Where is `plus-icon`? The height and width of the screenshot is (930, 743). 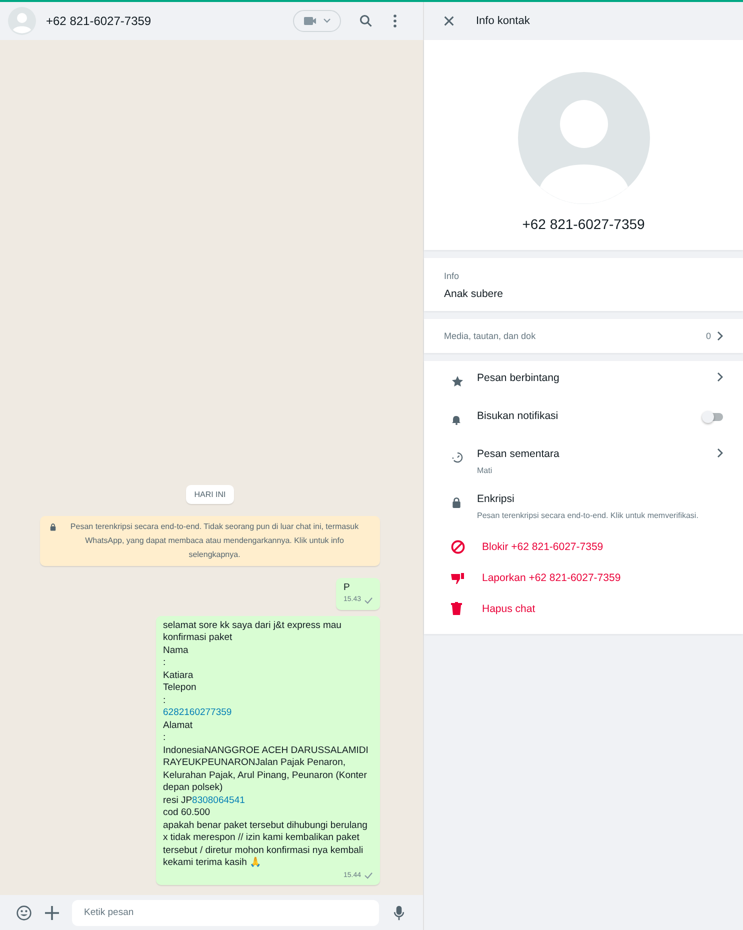
plus-icon is located at coordinates (52, 912).